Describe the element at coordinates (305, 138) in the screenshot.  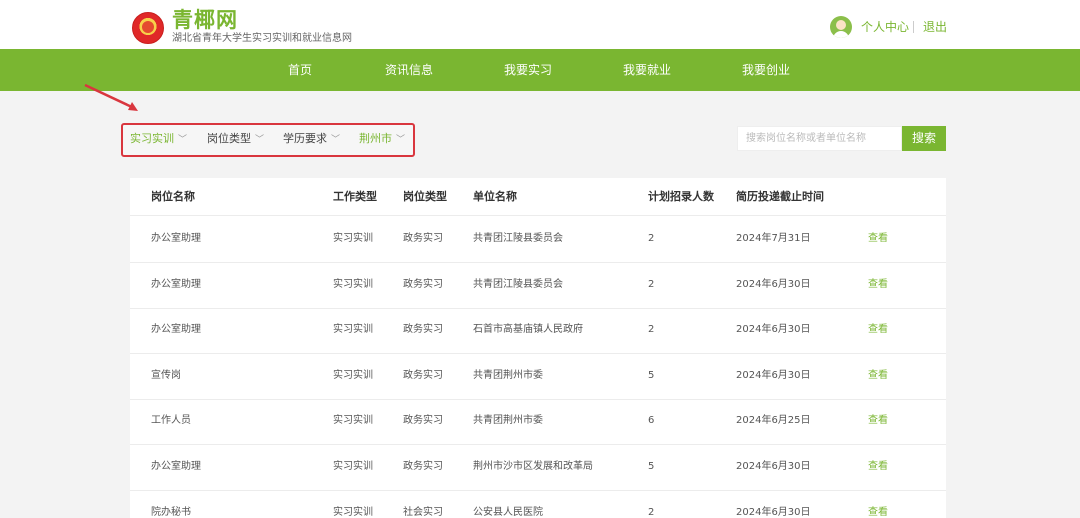
I see `filter-education-label: 学历要求` at that location.